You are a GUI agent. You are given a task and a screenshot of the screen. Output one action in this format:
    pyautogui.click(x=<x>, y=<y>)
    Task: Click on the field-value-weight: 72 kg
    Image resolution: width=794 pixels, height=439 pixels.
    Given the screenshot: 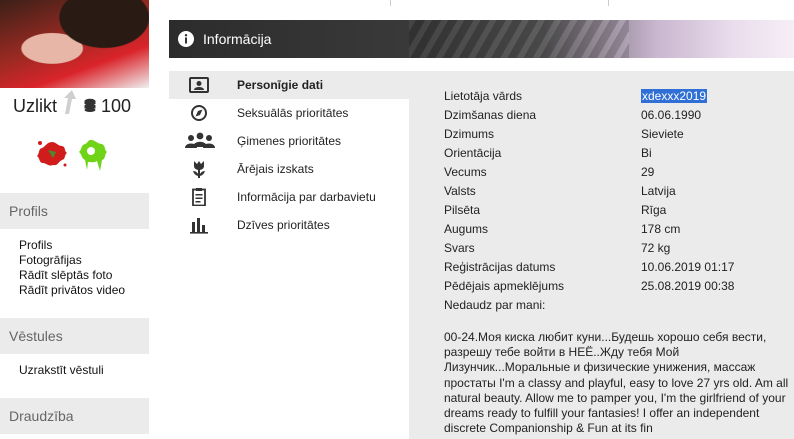 What is the action you would take?
    pyautogui.click(x=656, y=248)
    